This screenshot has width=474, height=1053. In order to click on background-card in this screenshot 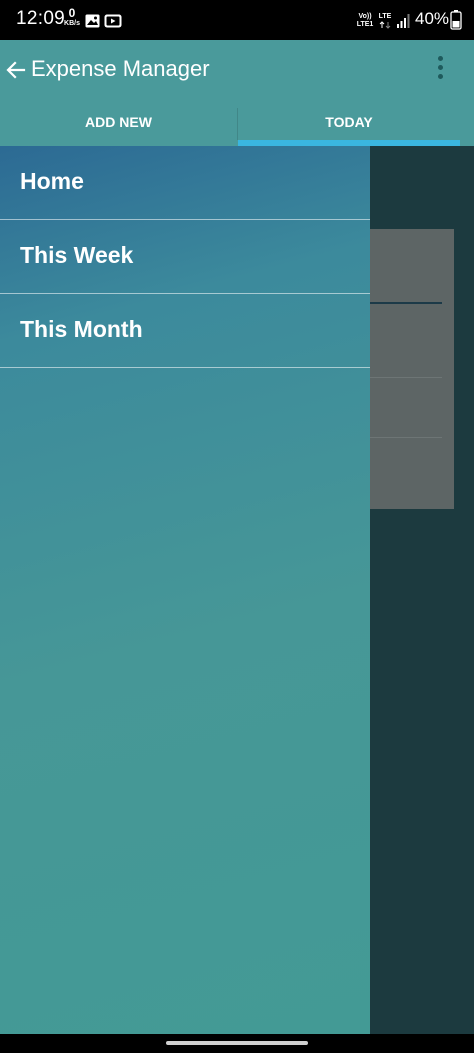, I will do `click(412, 369)`.